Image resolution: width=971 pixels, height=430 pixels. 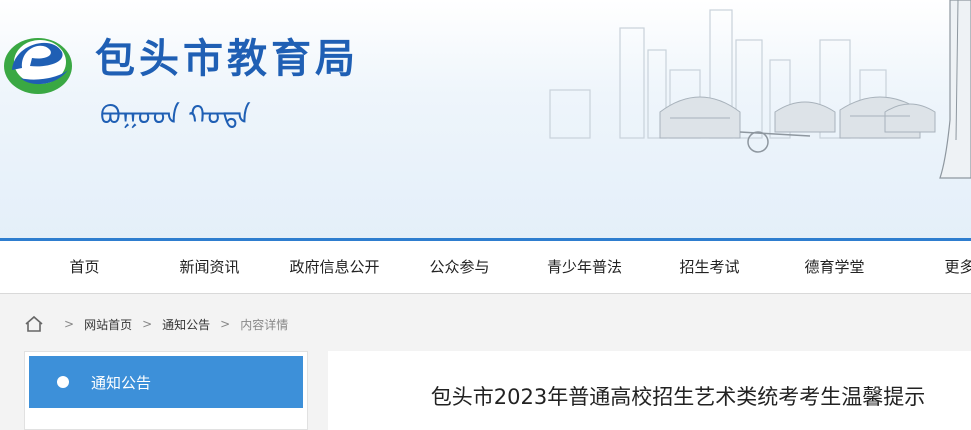 I want to click on nav-item-public-participation: 公众参与, so click(x=459, y=267).